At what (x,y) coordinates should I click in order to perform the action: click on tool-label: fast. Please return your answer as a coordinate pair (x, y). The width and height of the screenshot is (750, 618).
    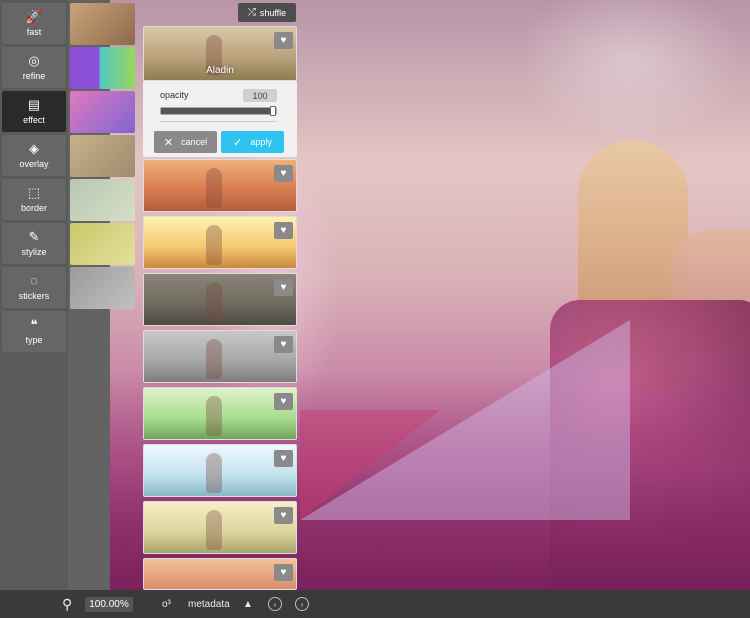
    Looking at the image, I should click on (34, 32).